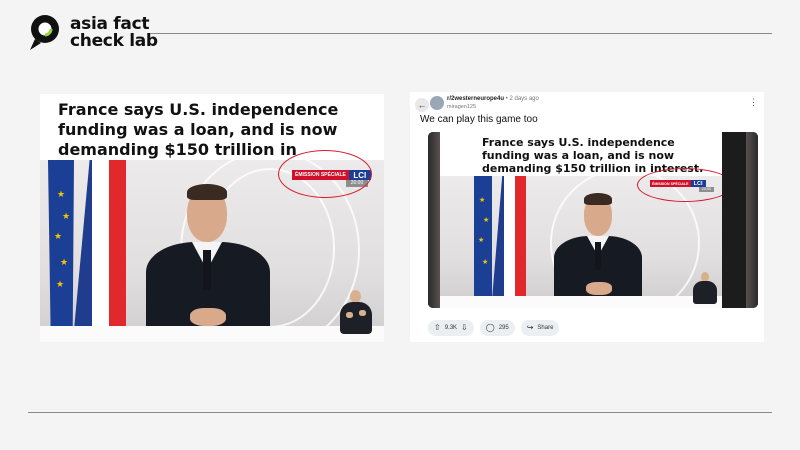  I want to click on brand-name: asia fact check lab, so click(114, 33).